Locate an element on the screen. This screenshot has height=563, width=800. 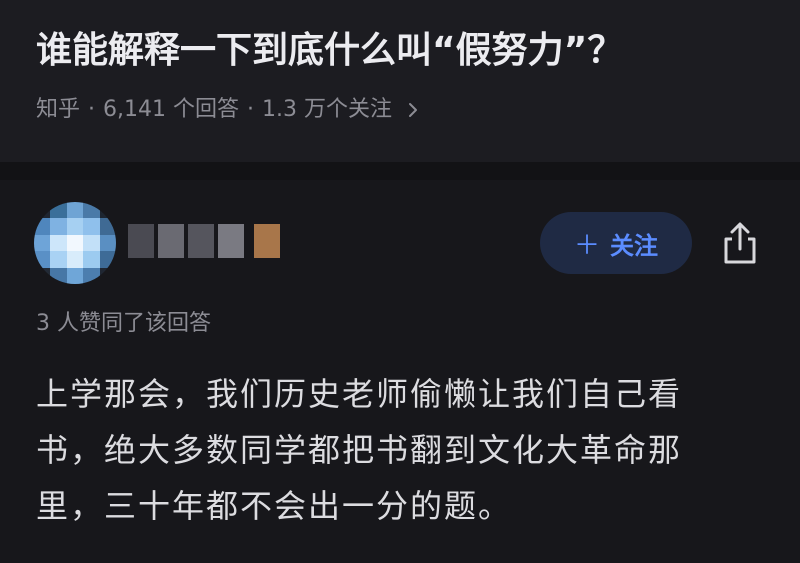
share-icon is located at coordinates (740, 243).